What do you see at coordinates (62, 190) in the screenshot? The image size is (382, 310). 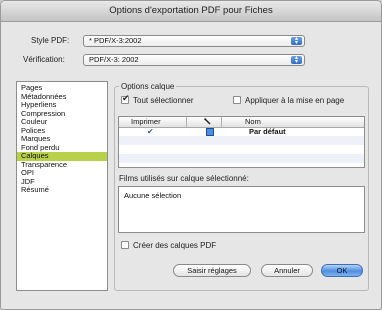 I see `sidebar-item-resume: Résumé` at bounding box center [62, 190].